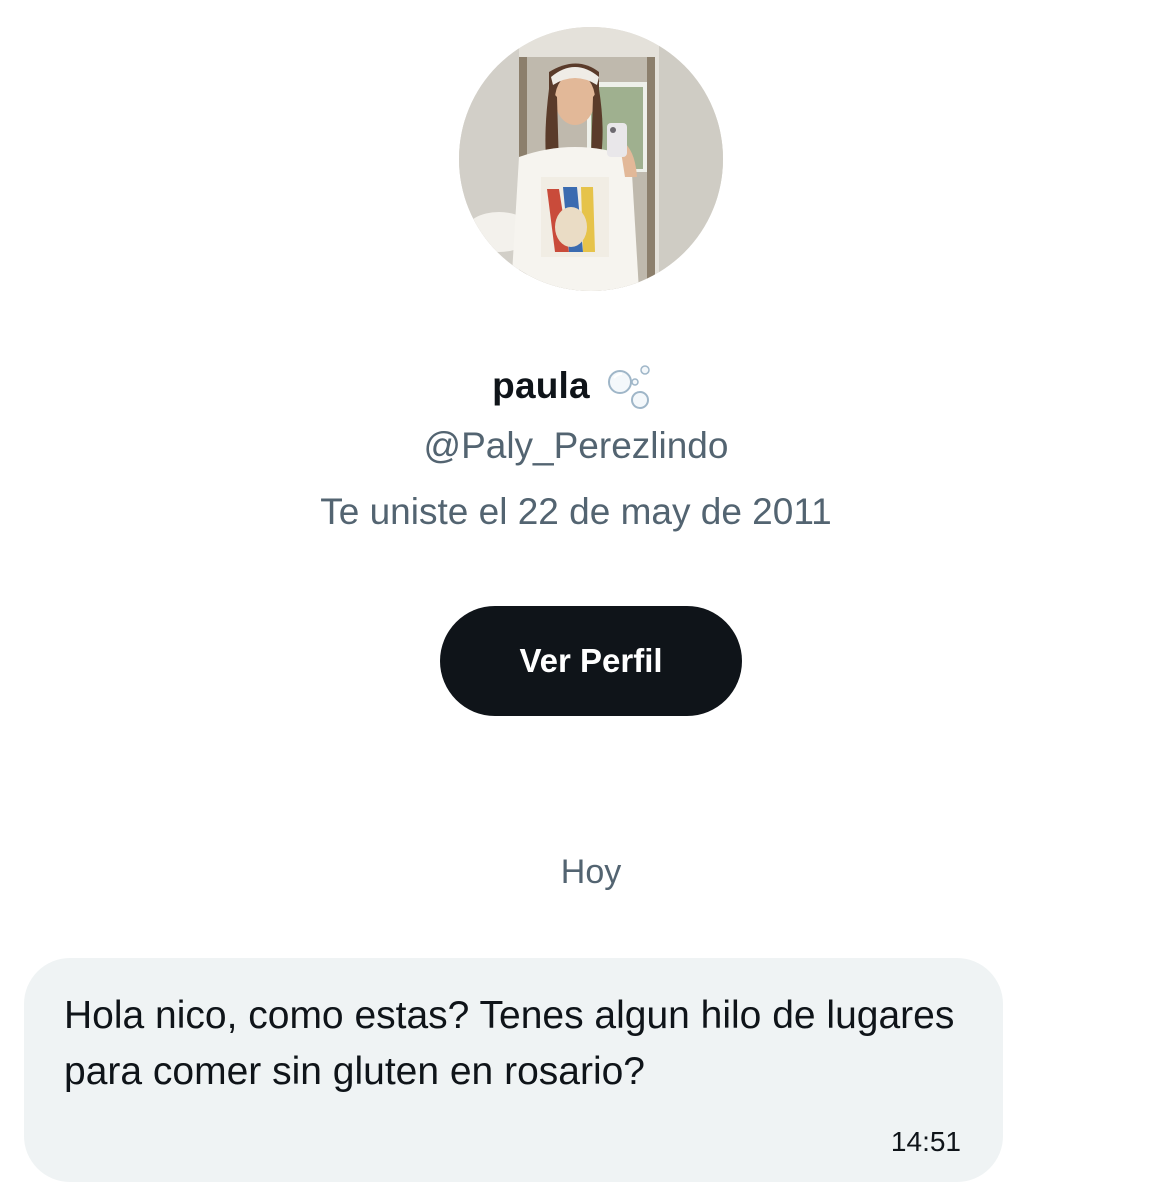 This screenshot has height=1200, width=1152. I want to click on message-timestamp: 14:51, so click(925, 1141).